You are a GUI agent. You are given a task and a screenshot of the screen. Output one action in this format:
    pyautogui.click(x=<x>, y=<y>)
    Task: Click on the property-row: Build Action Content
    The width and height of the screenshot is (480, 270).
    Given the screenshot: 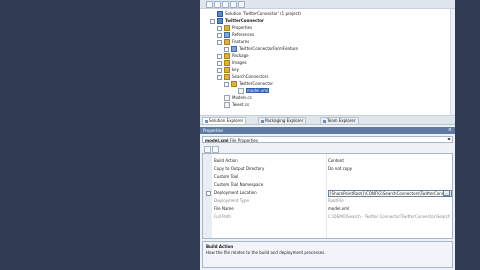 What is the action you would take?
    pyautogui.click(x=327, y=160)
    